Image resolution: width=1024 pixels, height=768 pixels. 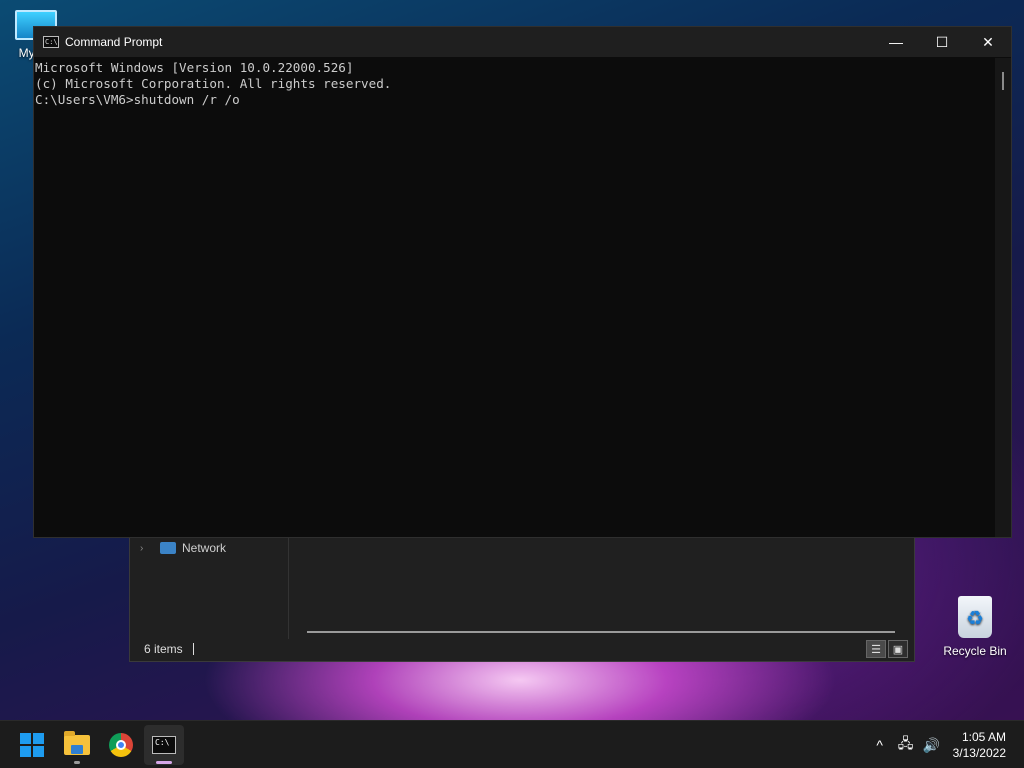 What do you see at coordinates (898, 649) in the screenshot?
I see `large-icons-view-button: ▣` at bounding box center [898, 649].